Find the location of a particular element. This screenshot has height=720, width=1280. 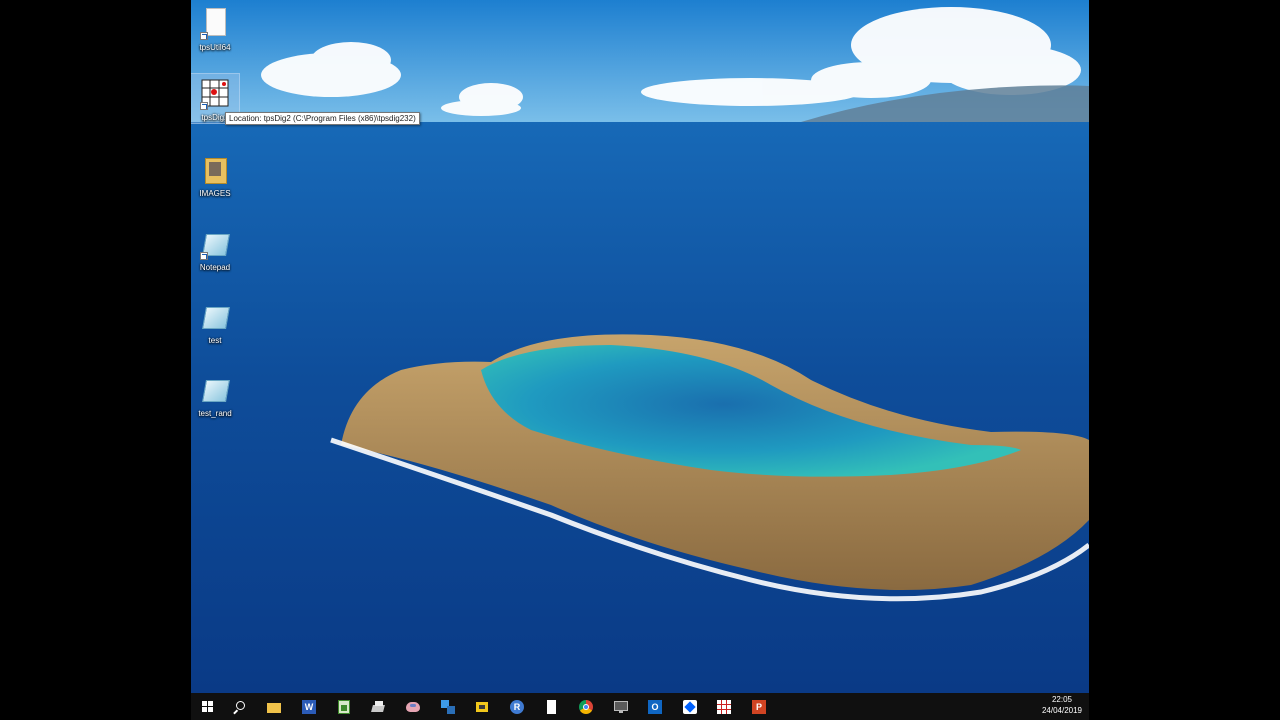

system-clock: 22:05 24/04/2019 is located at coordinates (1062, 705).